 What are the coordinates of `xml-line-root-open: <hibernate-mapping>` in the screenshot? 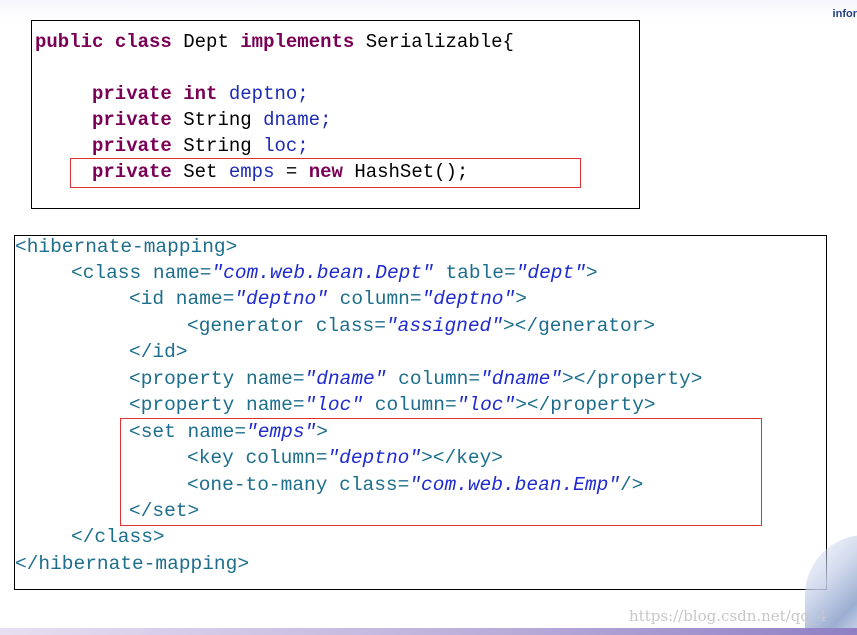 It's located at (126, 247).